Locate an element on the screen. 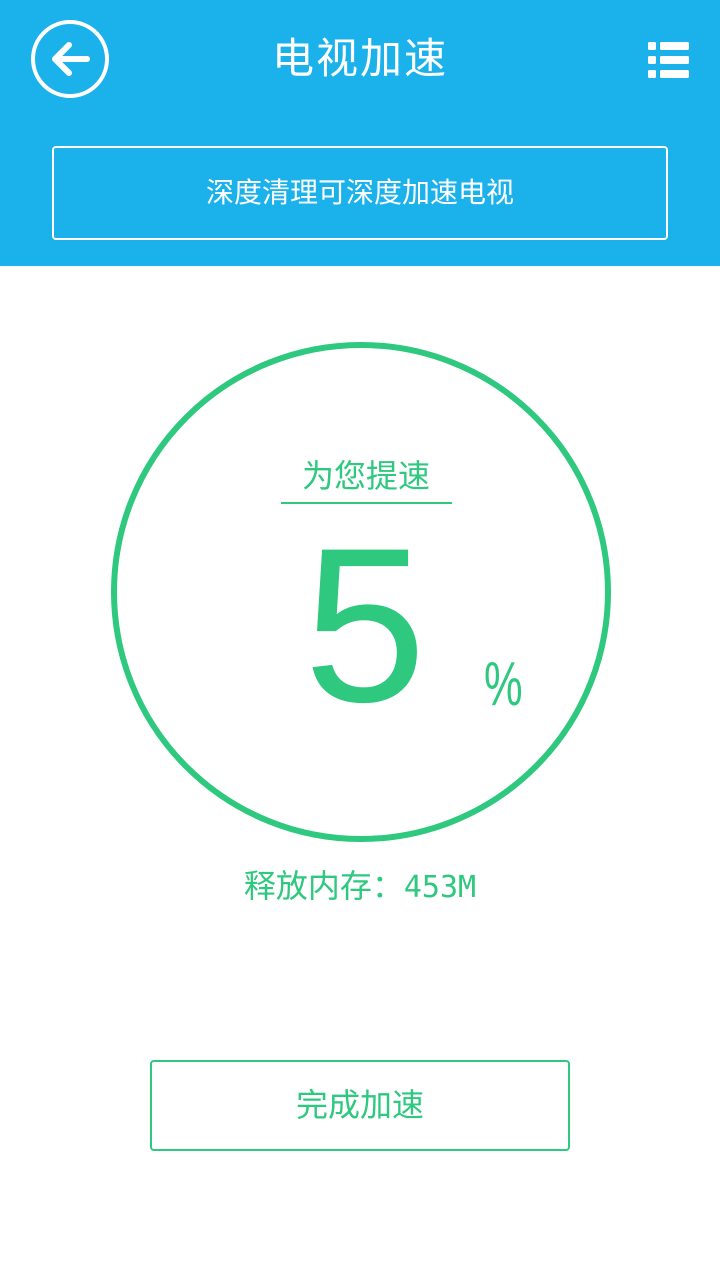  memory-freed-label: 释放内存： is located at coordinates (323, 886).